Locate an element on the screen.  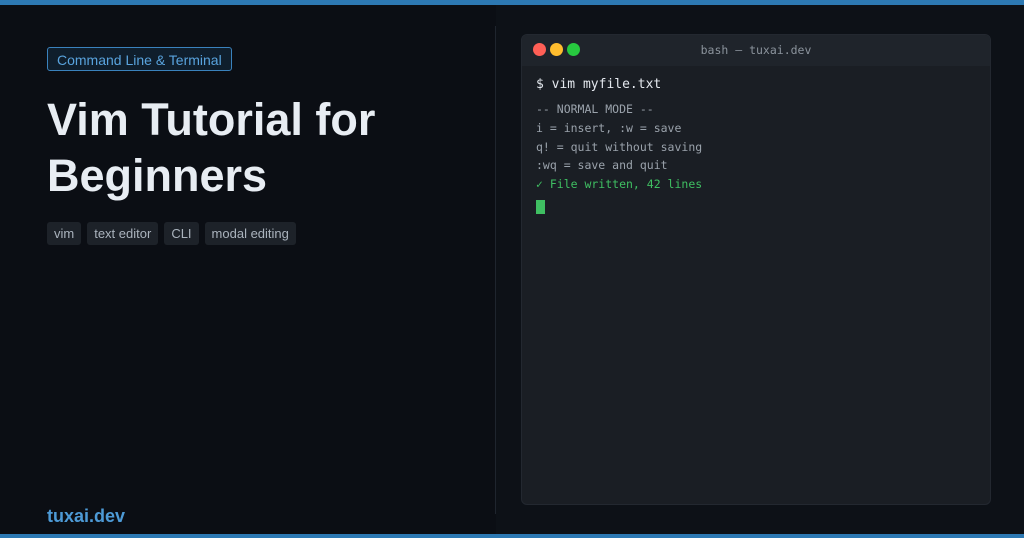
bottom-accent-bar is located at coordinates (512, 536).